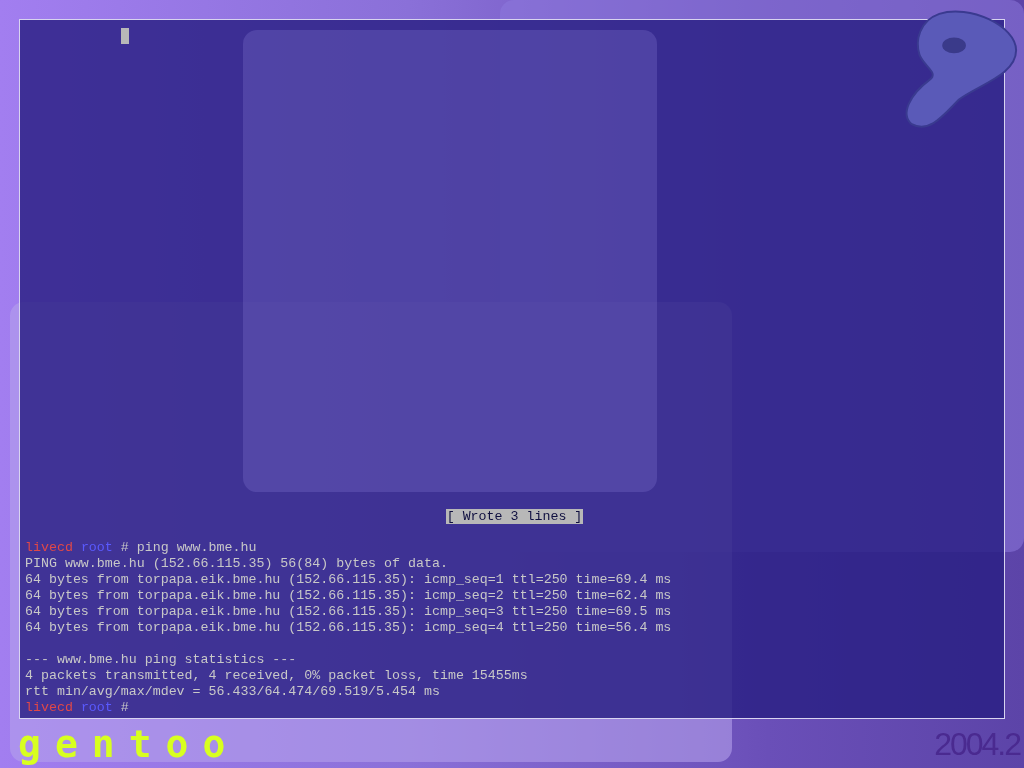  What do you see at coordinates (349, 580) in the screenshot?
I see `output-line: 64 bytes from torpapa.eik.bme.hu (152.66.115.35): icmp_seq=1 ttl=250 time=69.4 ms` at bounding box center [349, 580].